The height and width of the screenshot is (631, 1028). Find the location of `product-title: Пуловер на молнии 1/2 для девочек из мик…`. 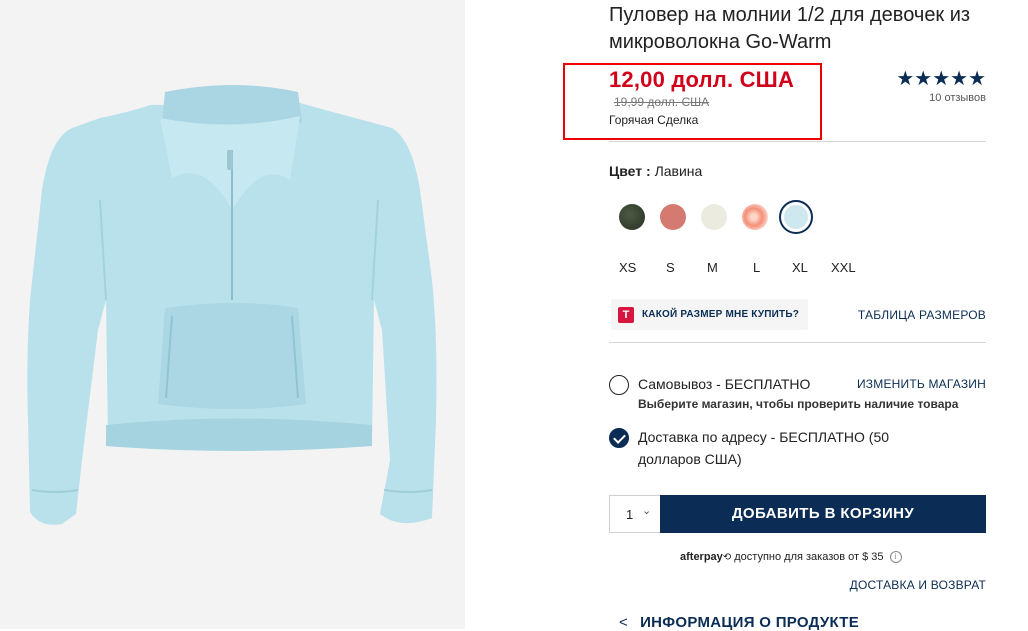

product-title: Пуловер на молнии 1/2 для девочек из мик… is located at coordinates (790, 28).